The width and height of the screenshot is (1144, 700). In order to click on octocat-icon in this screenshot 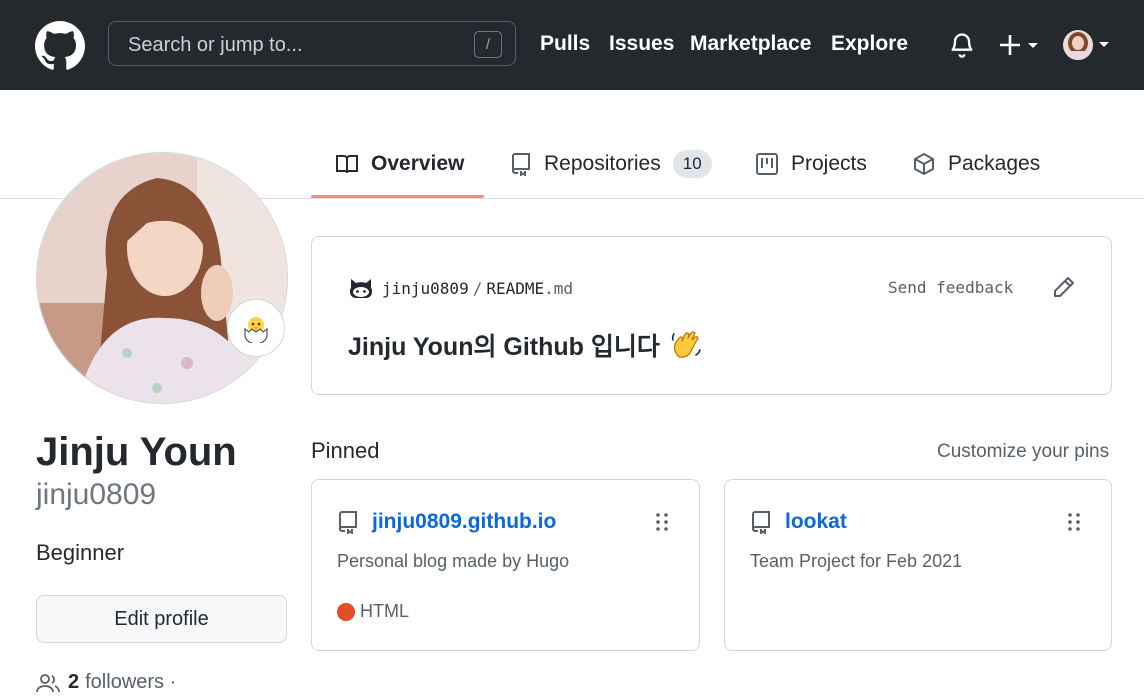, I will do `click(361, 288)`.